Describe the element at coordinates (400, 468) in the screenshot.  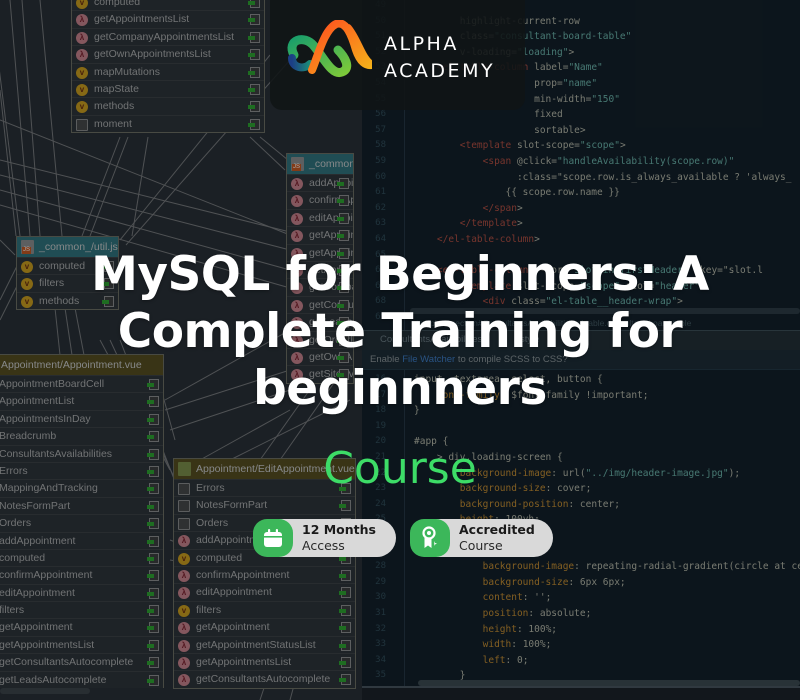
I see `course-subtitle: Course` at that location.